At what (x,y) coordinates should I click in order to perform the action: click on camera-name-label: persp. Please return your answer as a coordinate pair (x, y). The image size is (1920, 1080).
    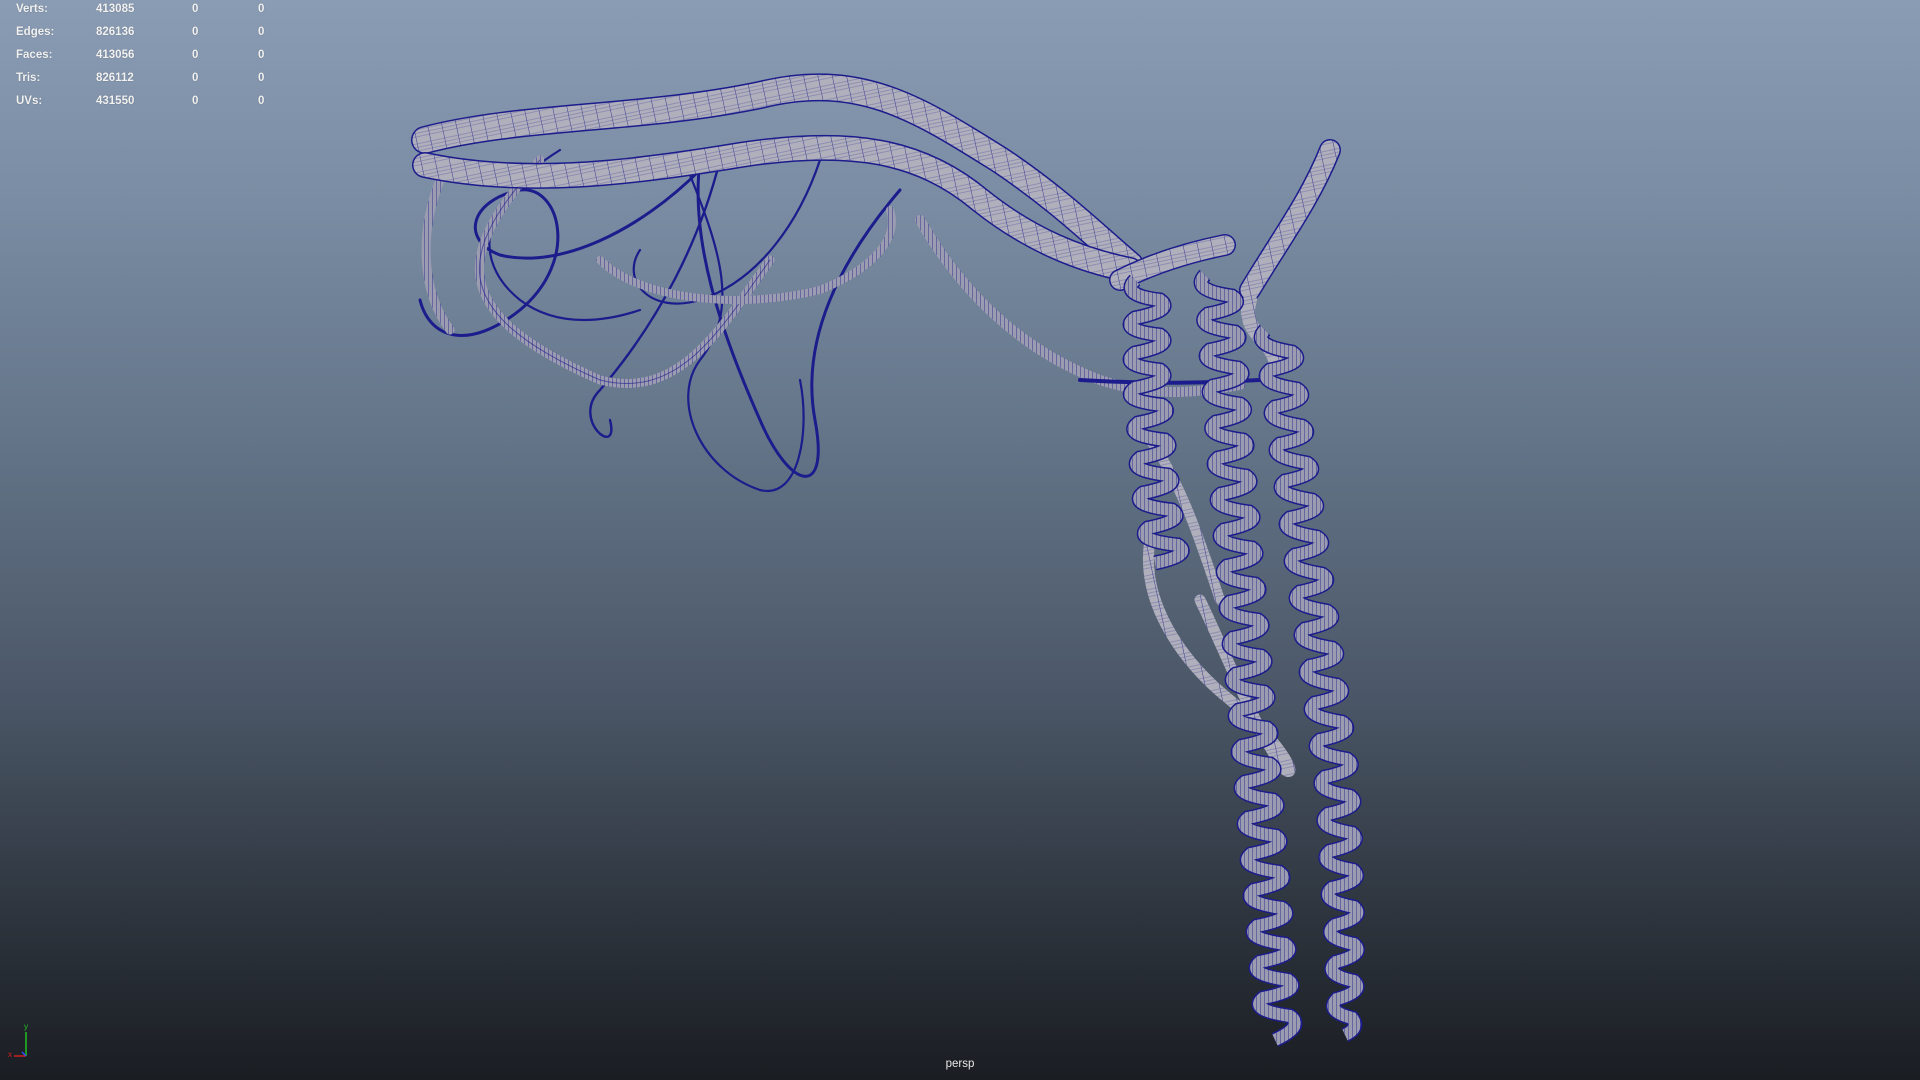
    Looking at the image, I should click on (960, 1064).